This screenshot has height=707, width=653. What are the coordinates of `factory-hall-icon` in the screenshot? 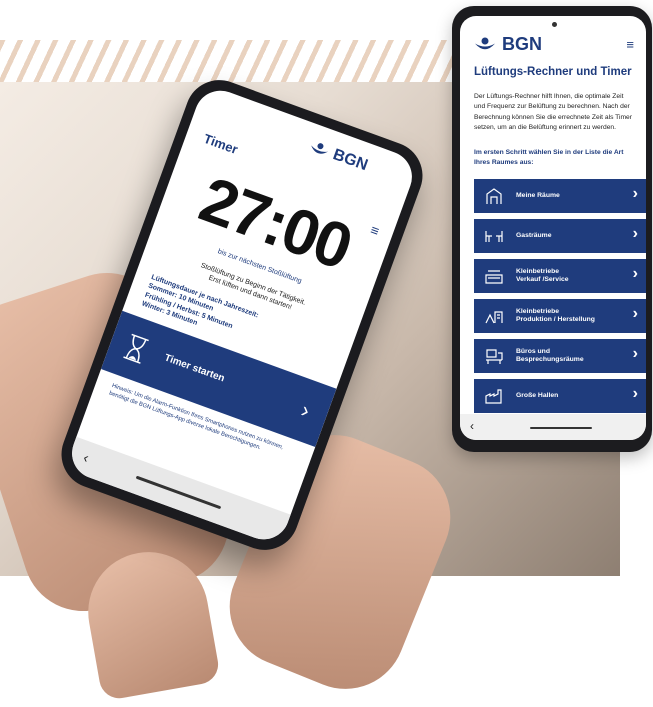 It's located at (493, 396).